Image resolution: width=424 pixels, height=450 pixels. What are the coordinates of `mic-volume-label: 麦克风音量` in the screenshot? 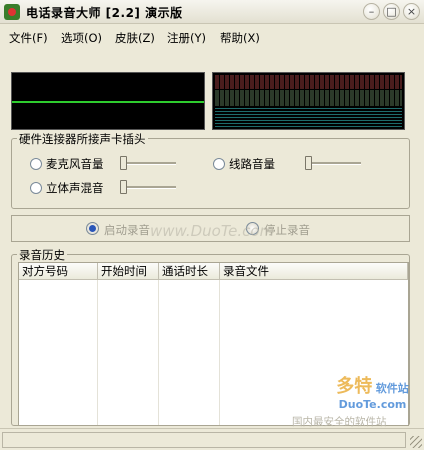 It's located at (75, 164).